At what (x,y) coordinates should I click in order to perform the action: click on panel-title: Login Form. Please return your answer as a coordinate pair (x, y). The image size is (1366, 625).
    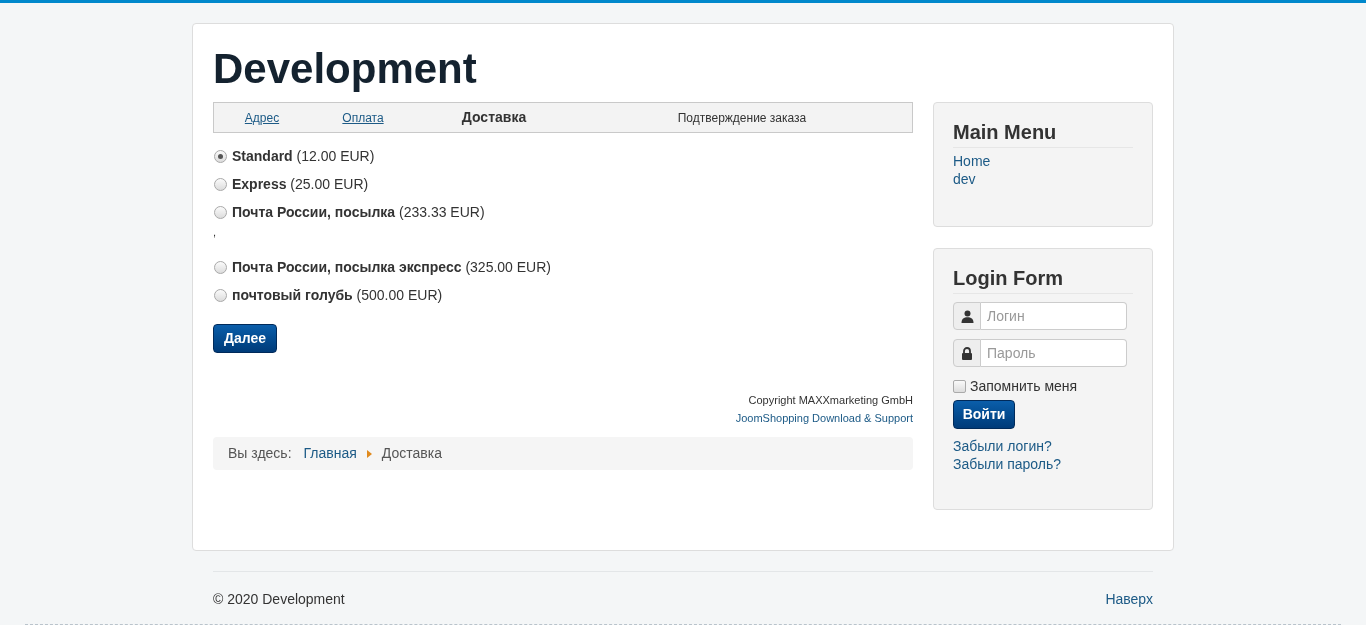
    Looking at the image, I should click on (1008, 278).